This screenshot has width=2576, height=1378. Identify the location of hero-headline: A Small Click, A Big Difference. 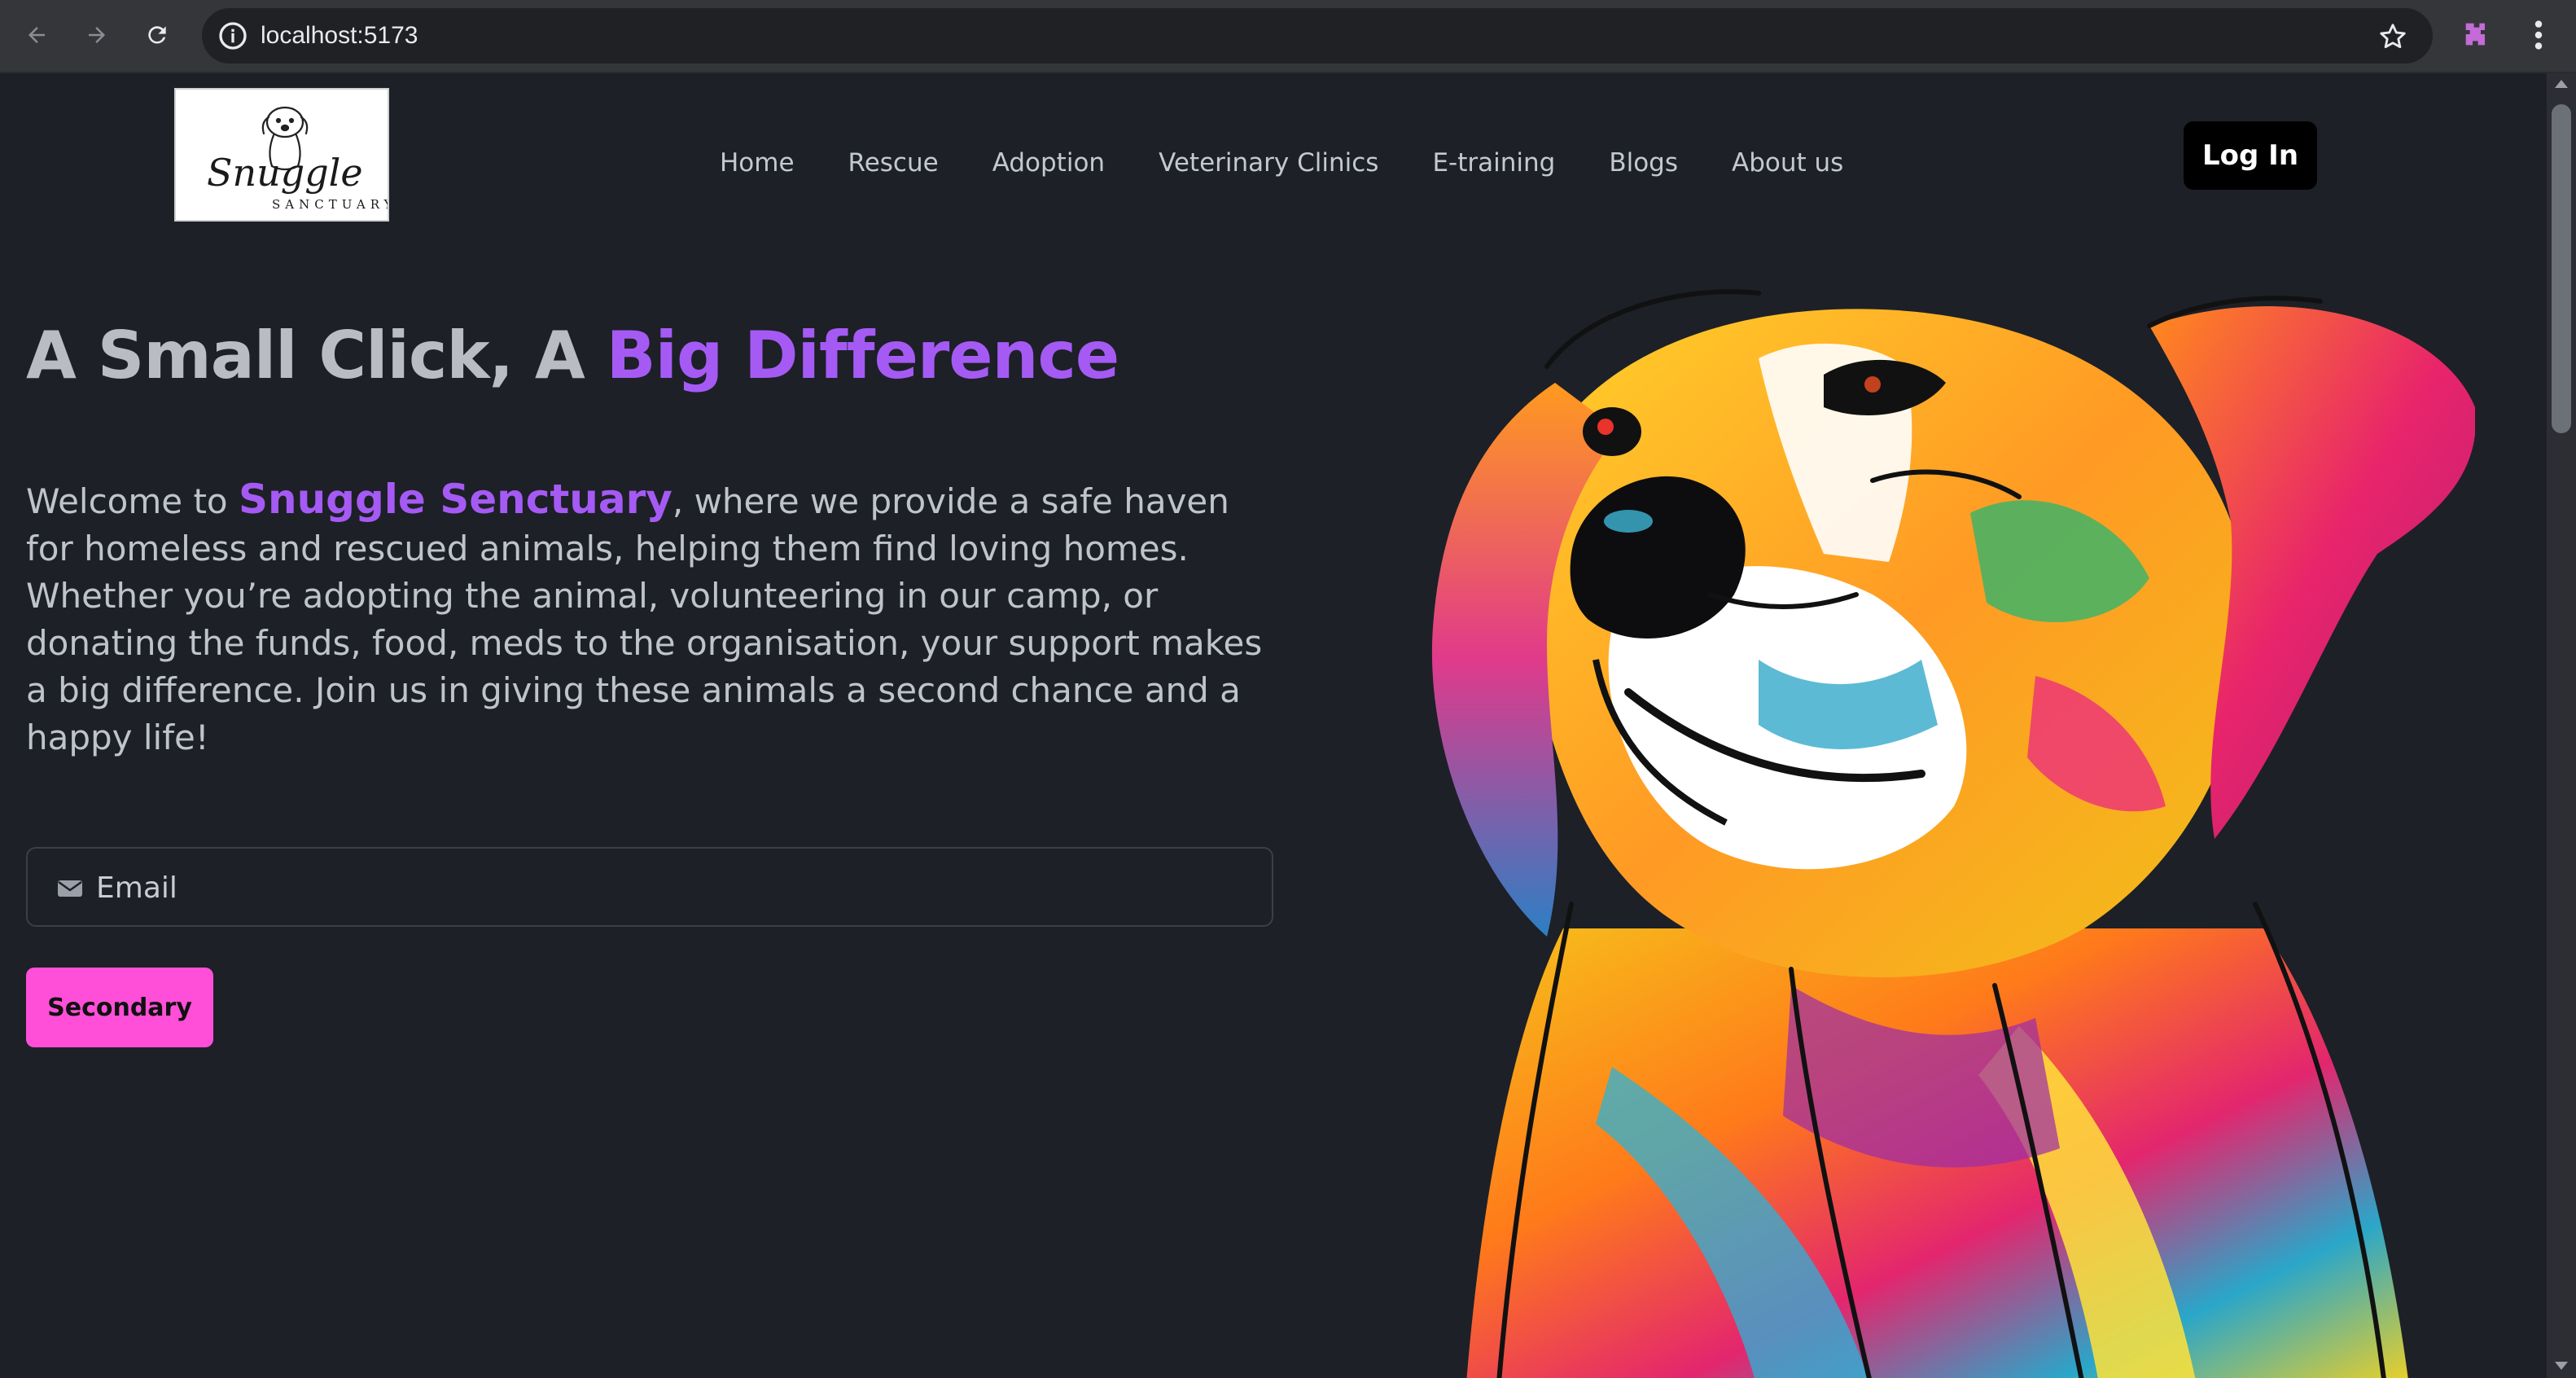
(572, 355).